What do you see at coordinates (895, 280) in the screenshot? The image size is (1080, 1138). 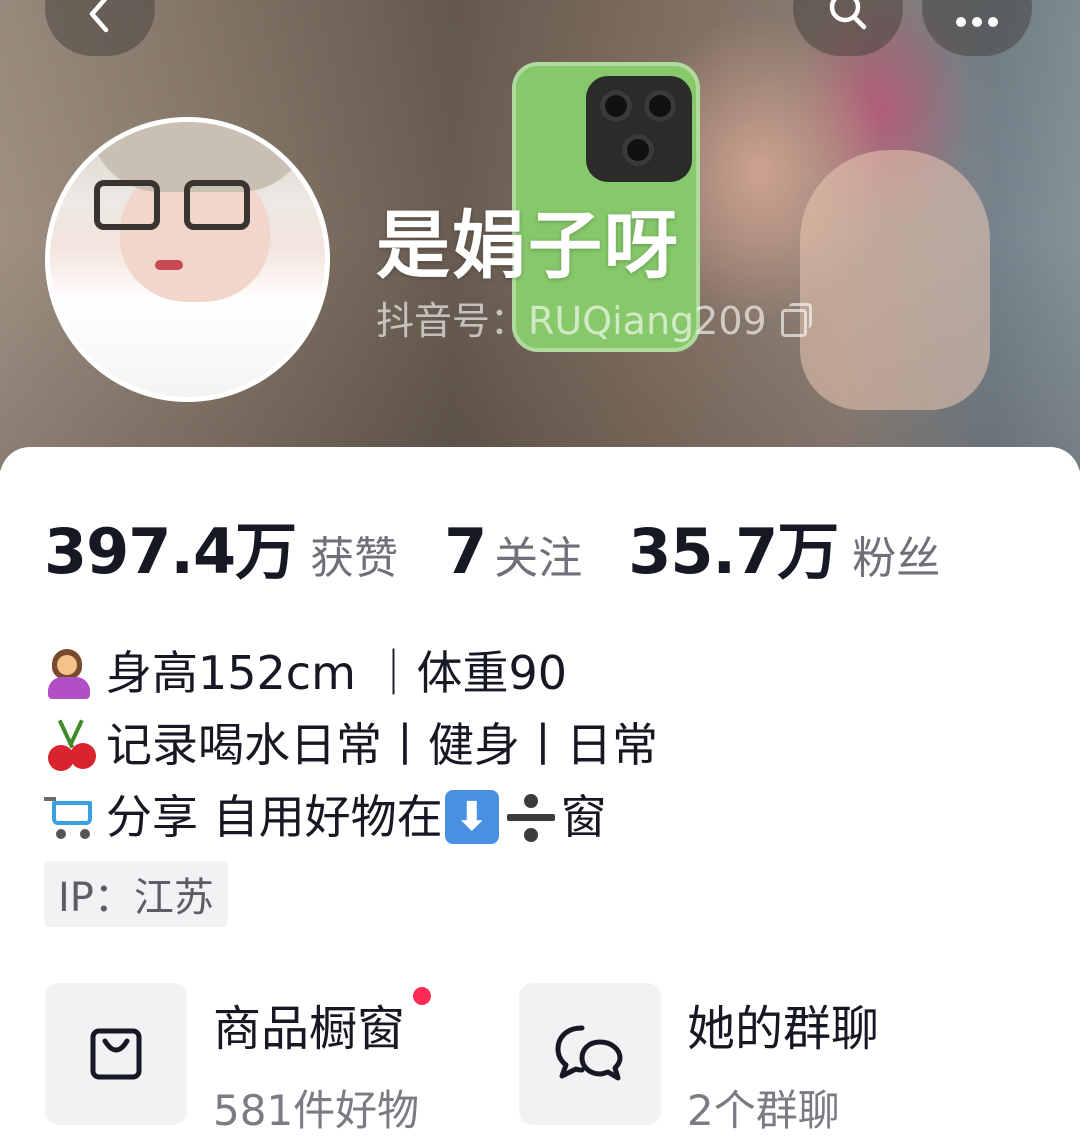 I see `cover-hand` at bounding box center [895, 280].